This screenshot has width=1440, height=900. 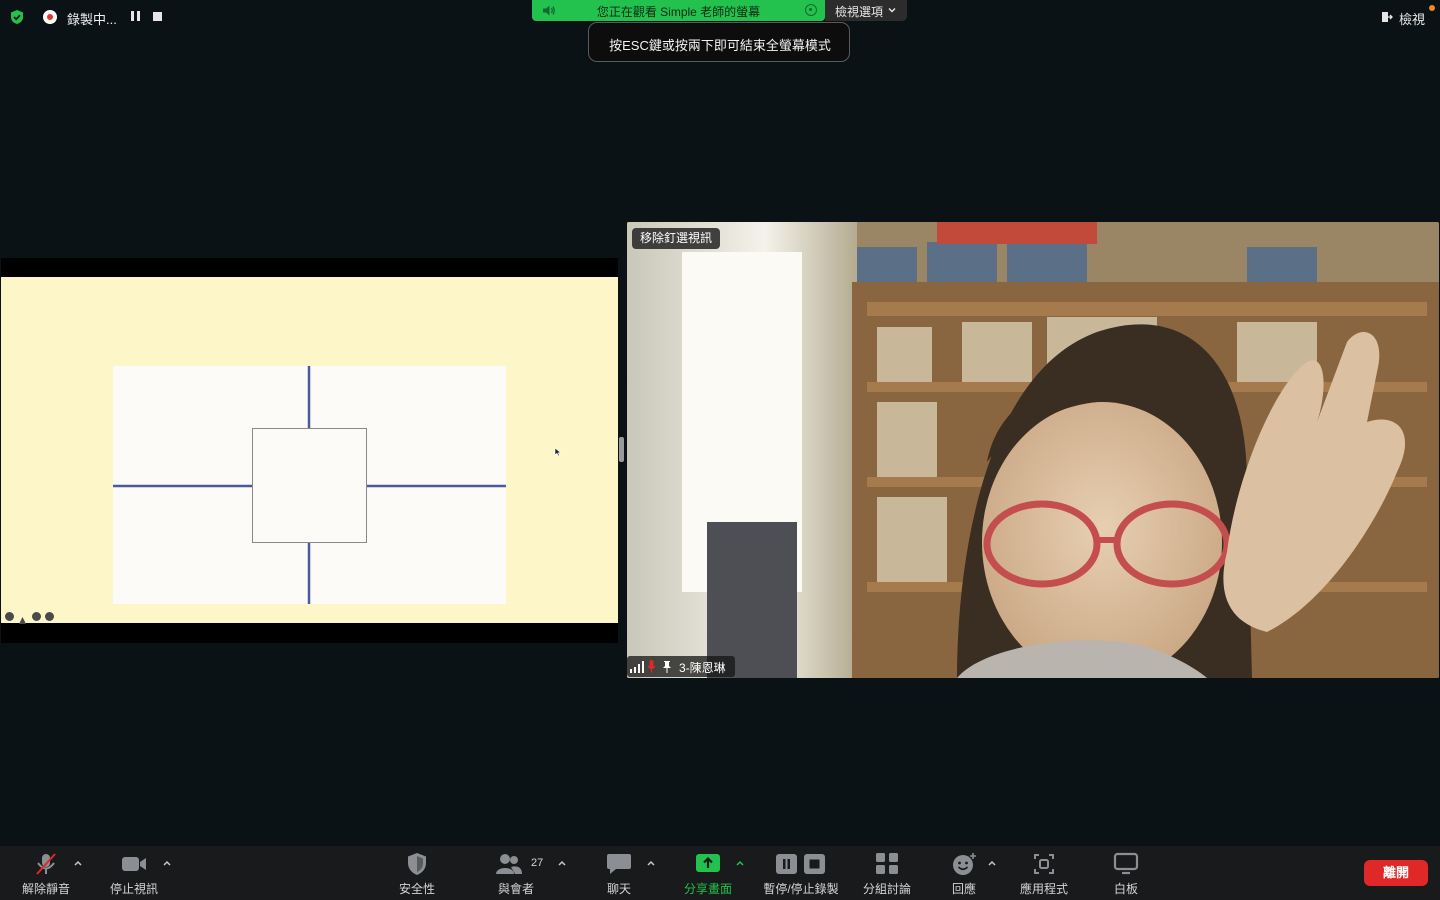 I want to click on stop-recording-icon, so click(x=157, y=16).